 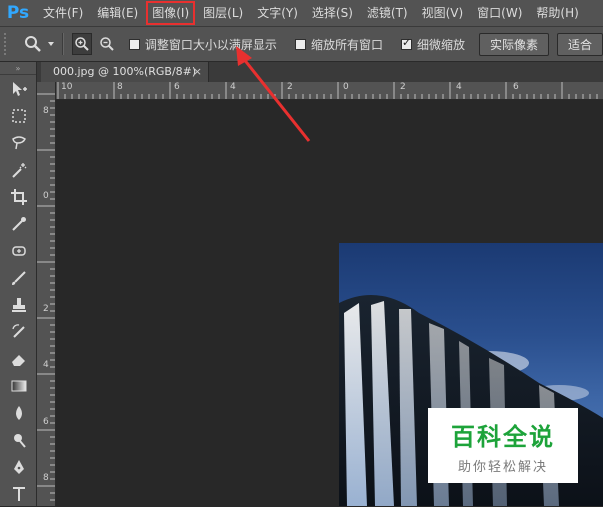 What do you see at coordinates (502, 467) in the screenshot?
I see `watermark-subtitle: 助你轻松解决` at bounding box center [502, 467].